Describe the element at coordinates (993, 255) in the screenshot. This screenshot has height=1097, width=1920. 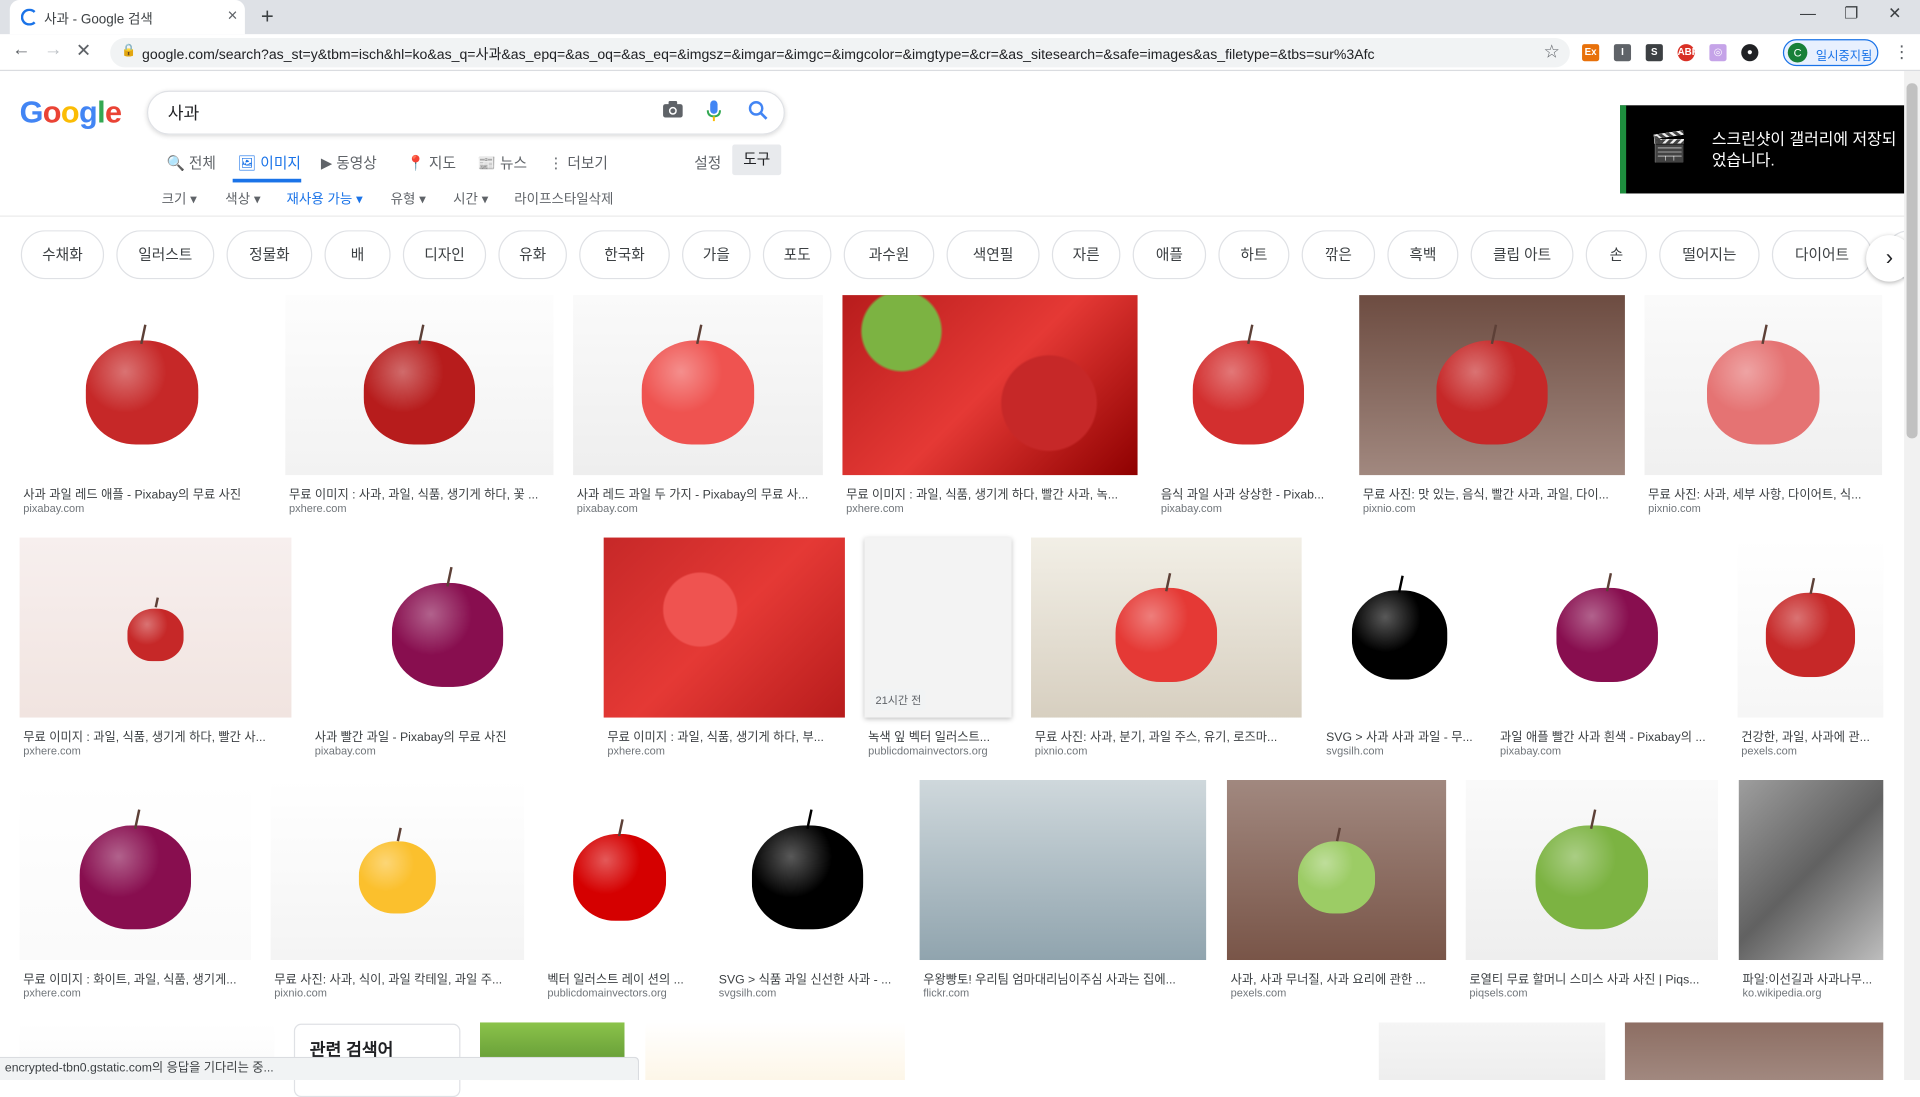
I see `chip: 색연필` at that location.